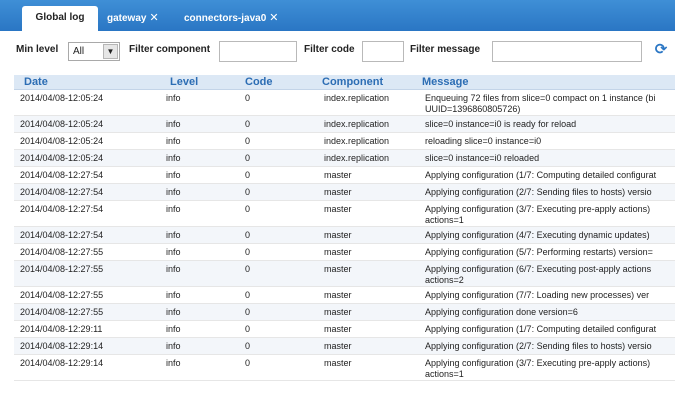 The height and width of the screenshot is (409, 675). I want to click on column-header-code: Code, so click(259, 82).